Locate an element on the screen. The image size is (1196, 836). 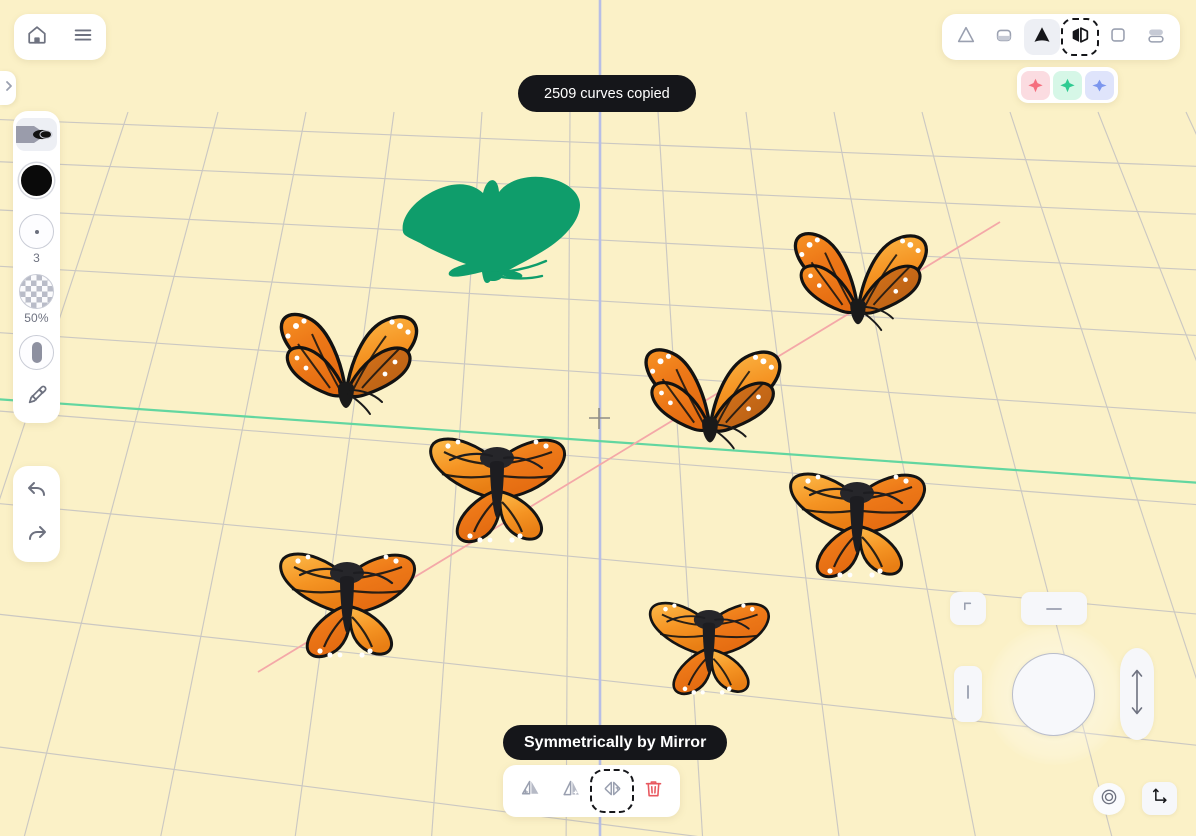
brush-opacity-value: 50% is located at coordinates (36, 318).